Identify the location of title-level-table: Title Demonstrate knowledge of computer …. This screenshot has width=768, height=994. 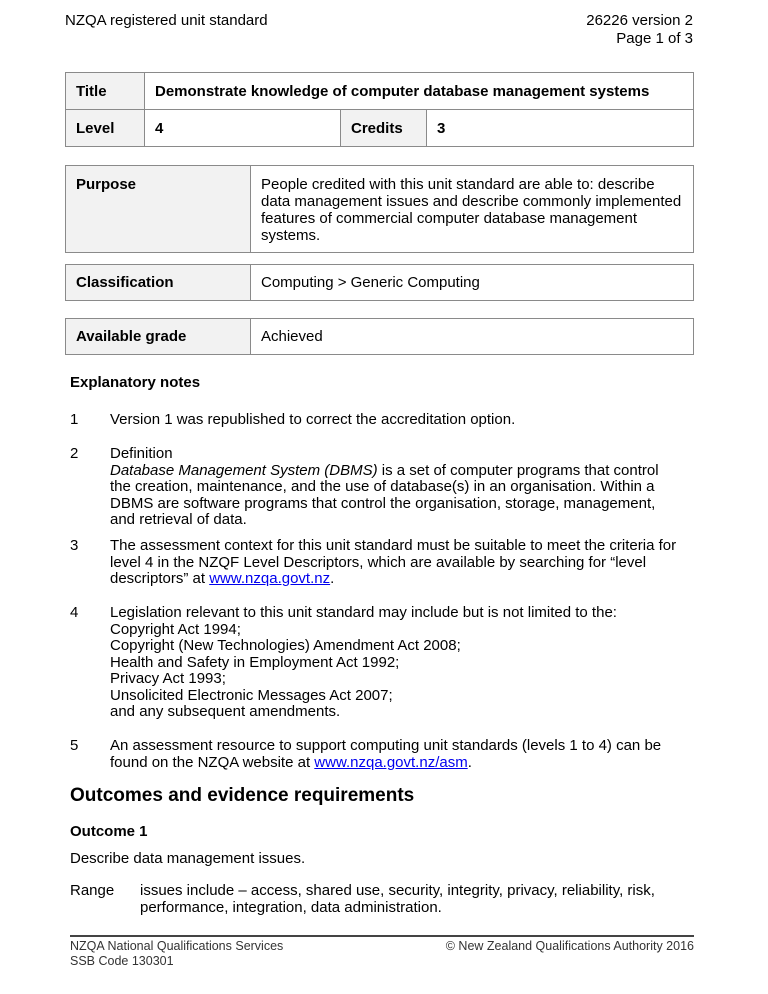
(379, 109).